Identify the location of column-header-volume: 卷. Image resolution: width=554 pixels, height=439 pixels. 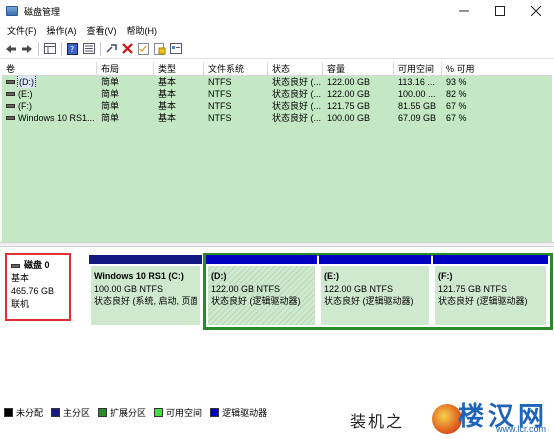
(49, 68).